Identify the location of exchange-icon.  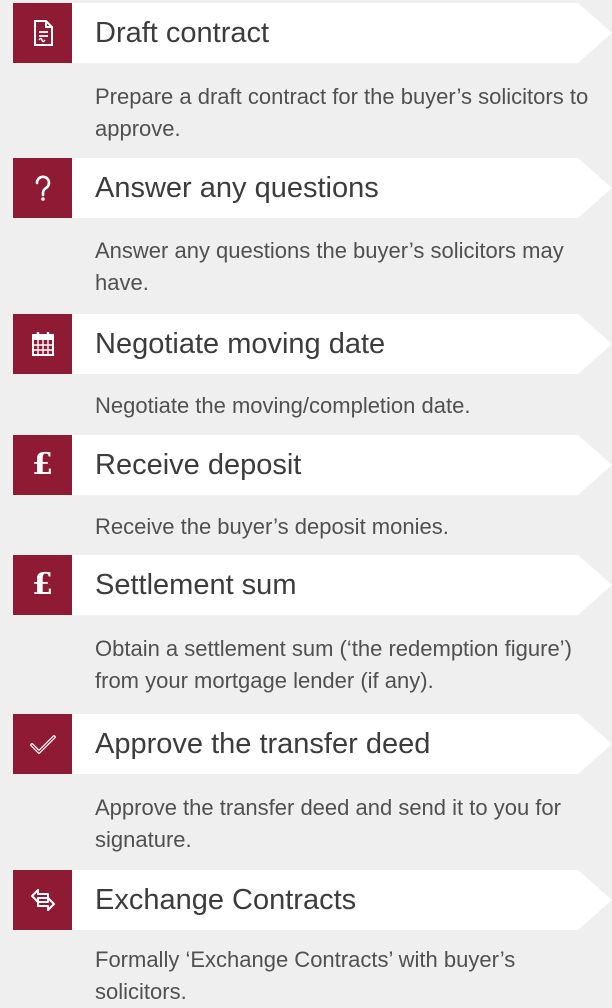
(42, 900).